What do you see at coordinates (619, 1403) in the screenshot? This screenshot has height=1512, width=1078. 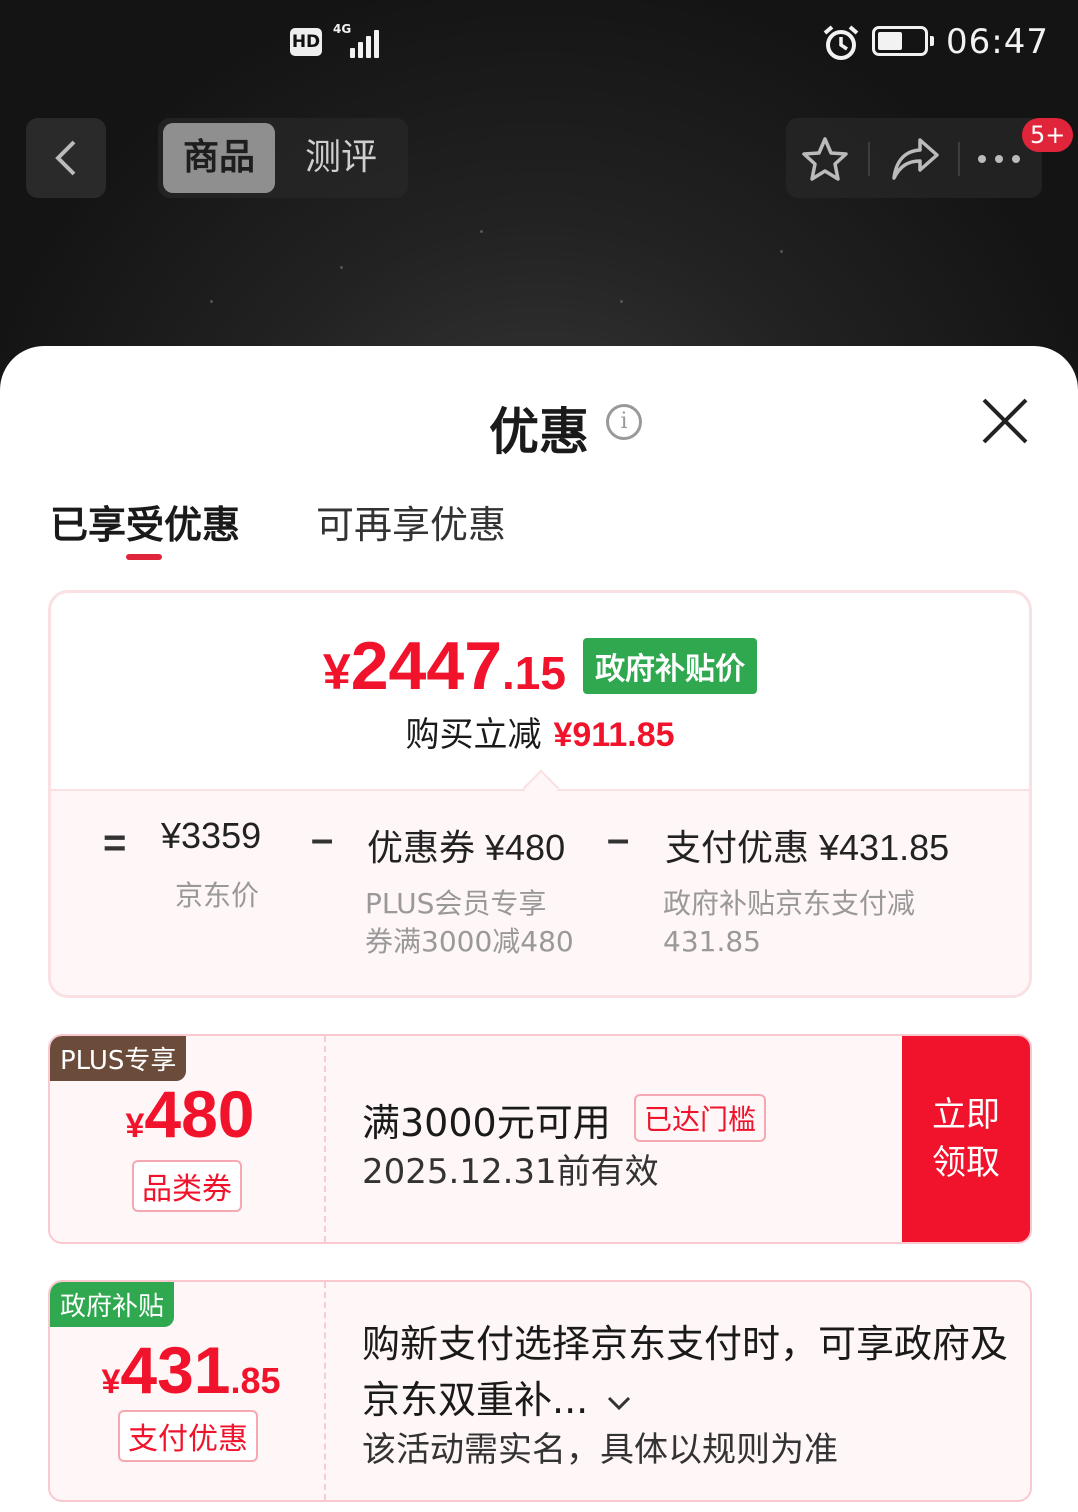 I see `chevron-down-icon` at bounding box center [619, 1403].